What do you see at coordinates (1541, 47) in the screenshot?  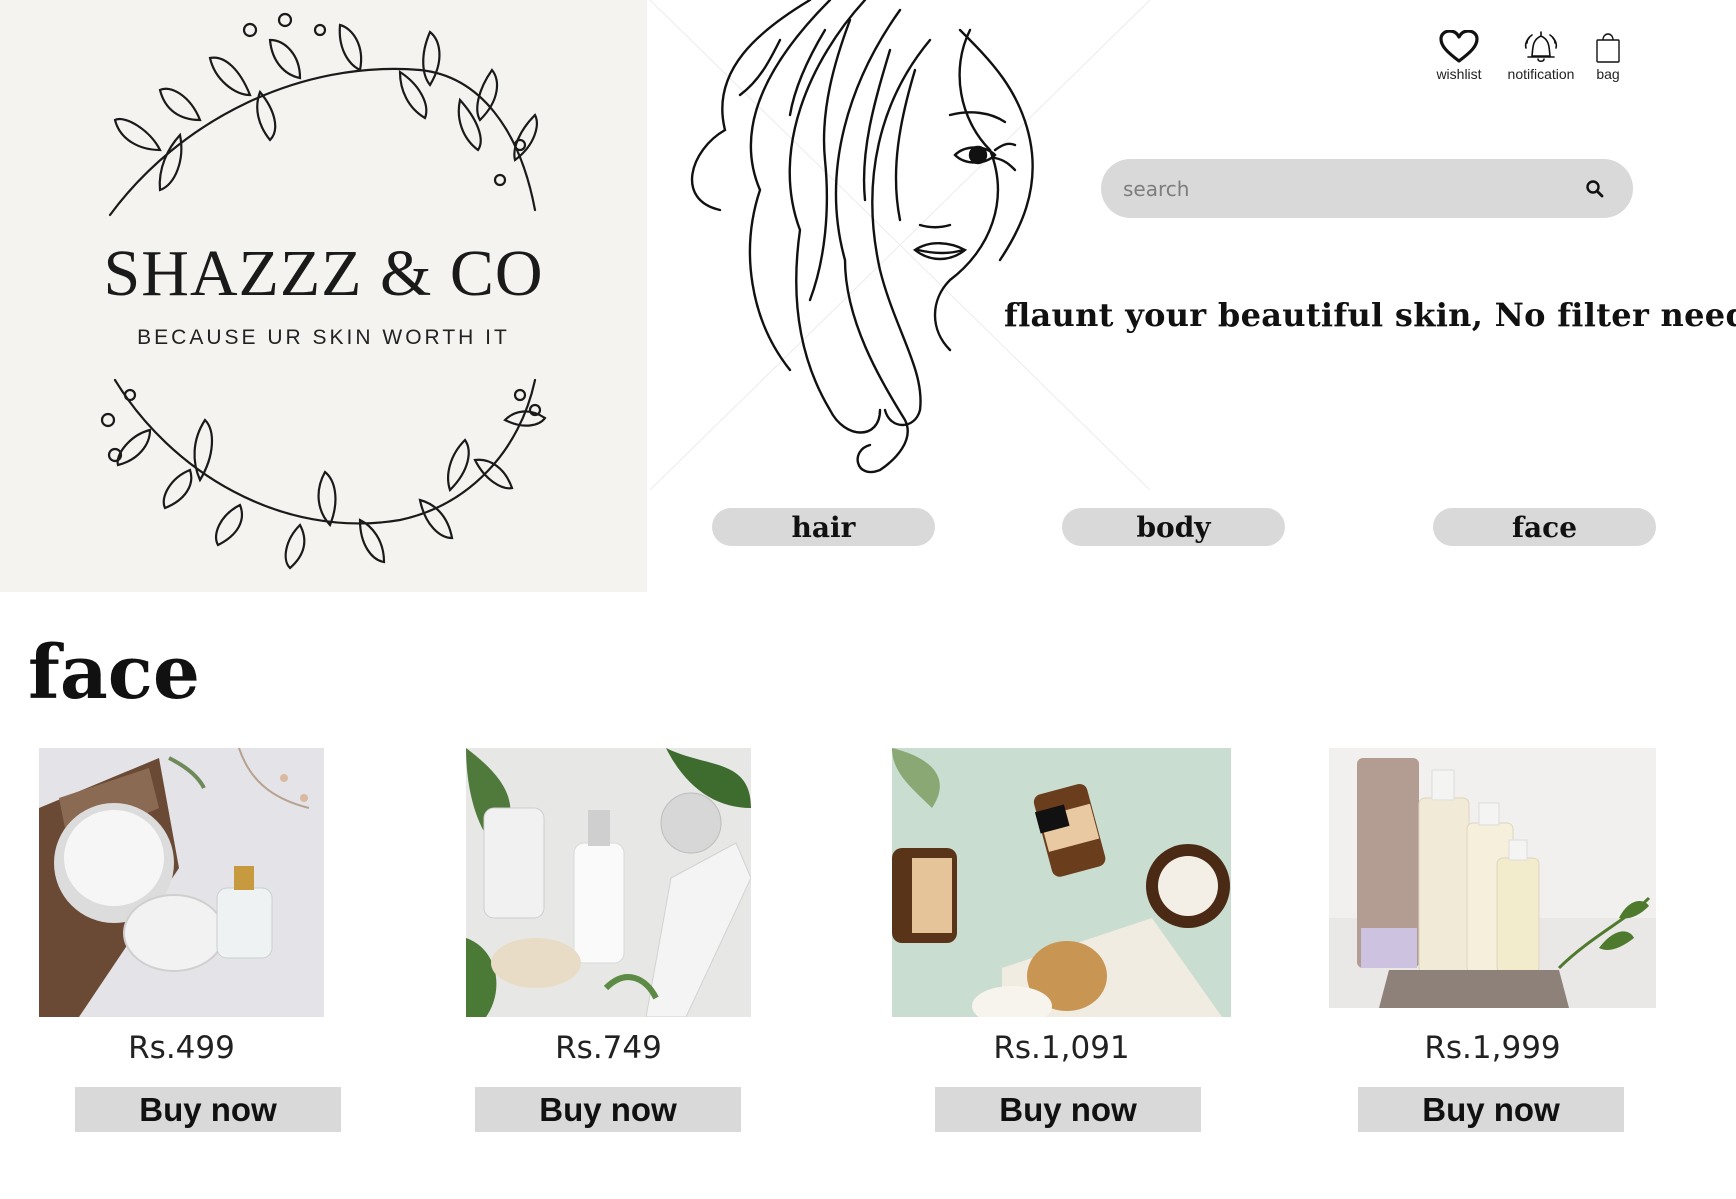 I see `bell-icon` at bounding box center [1541, 47].